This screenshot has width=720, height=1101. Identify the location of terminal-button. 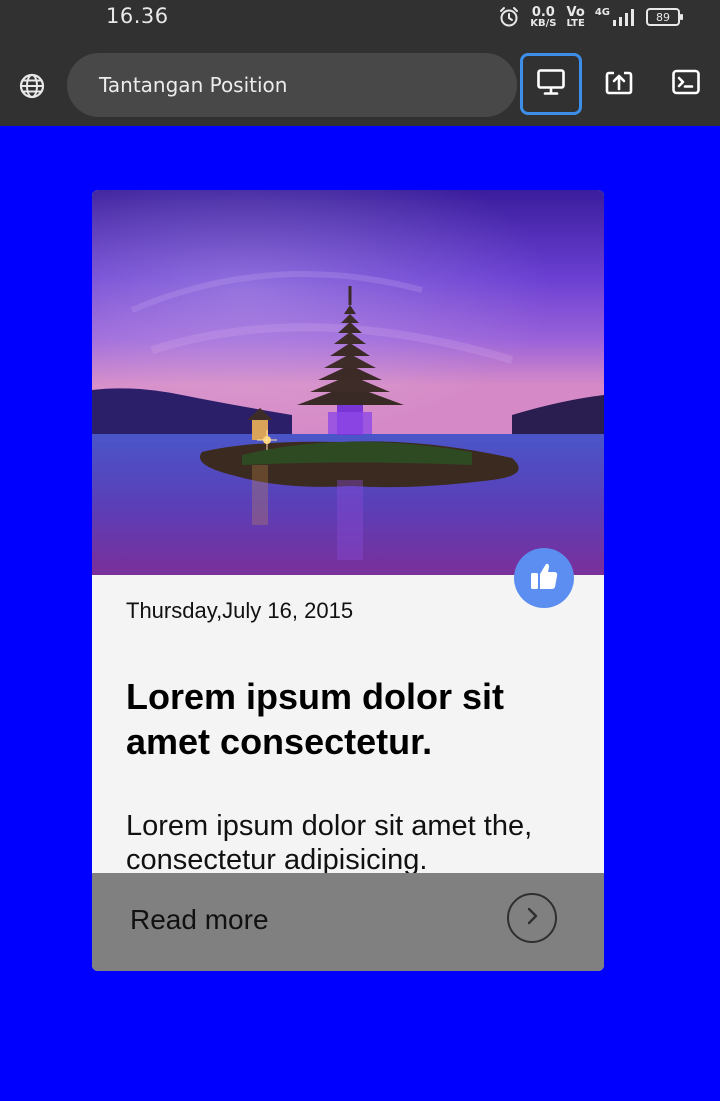
(686, 84).